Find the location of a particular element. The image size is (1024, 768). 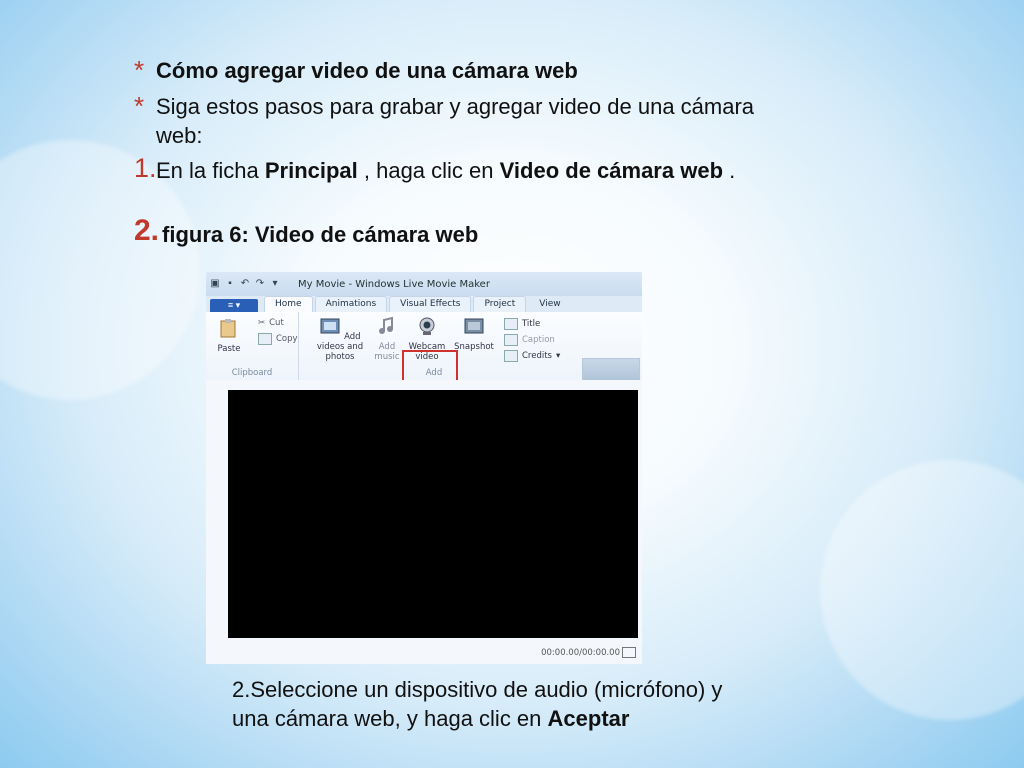

paste-button: Paste is located at coordinates (229, 336).